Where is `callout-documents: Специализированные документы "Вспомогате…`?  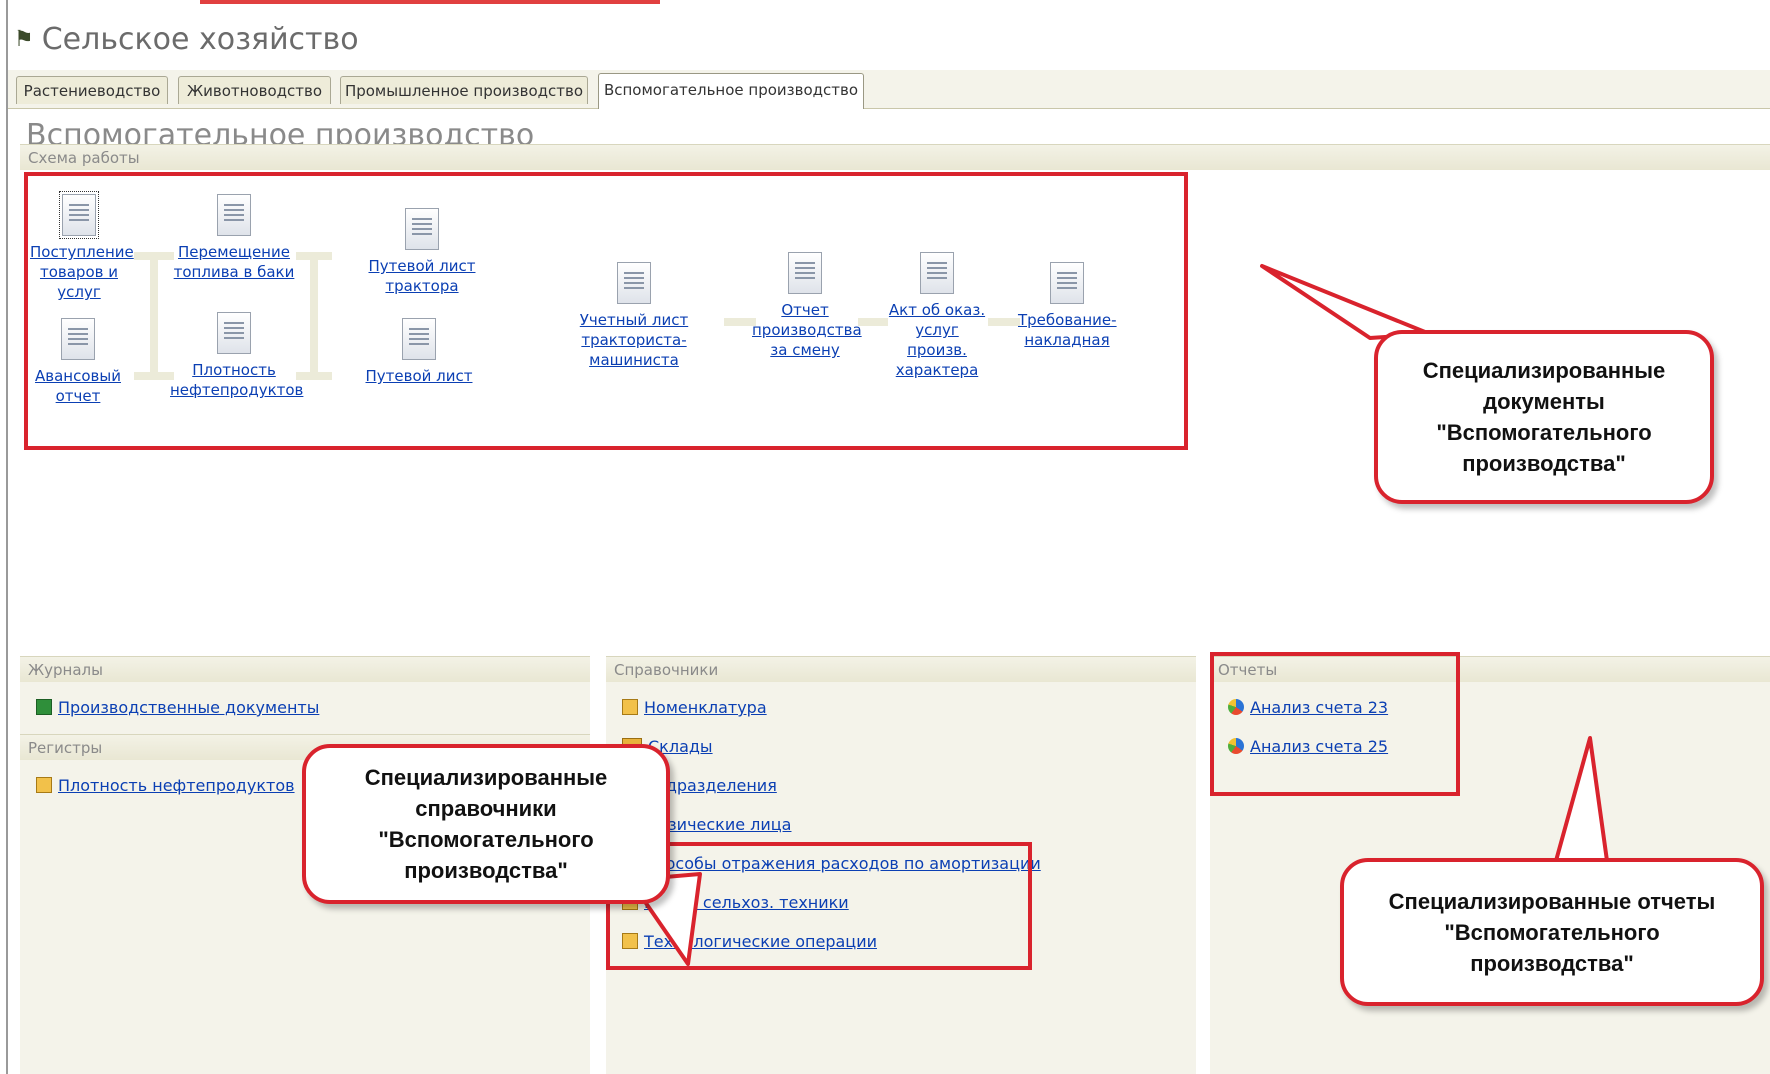
callout-documents: Специализированные документы "Вспомогате… is located at coordinates (1544, 417).